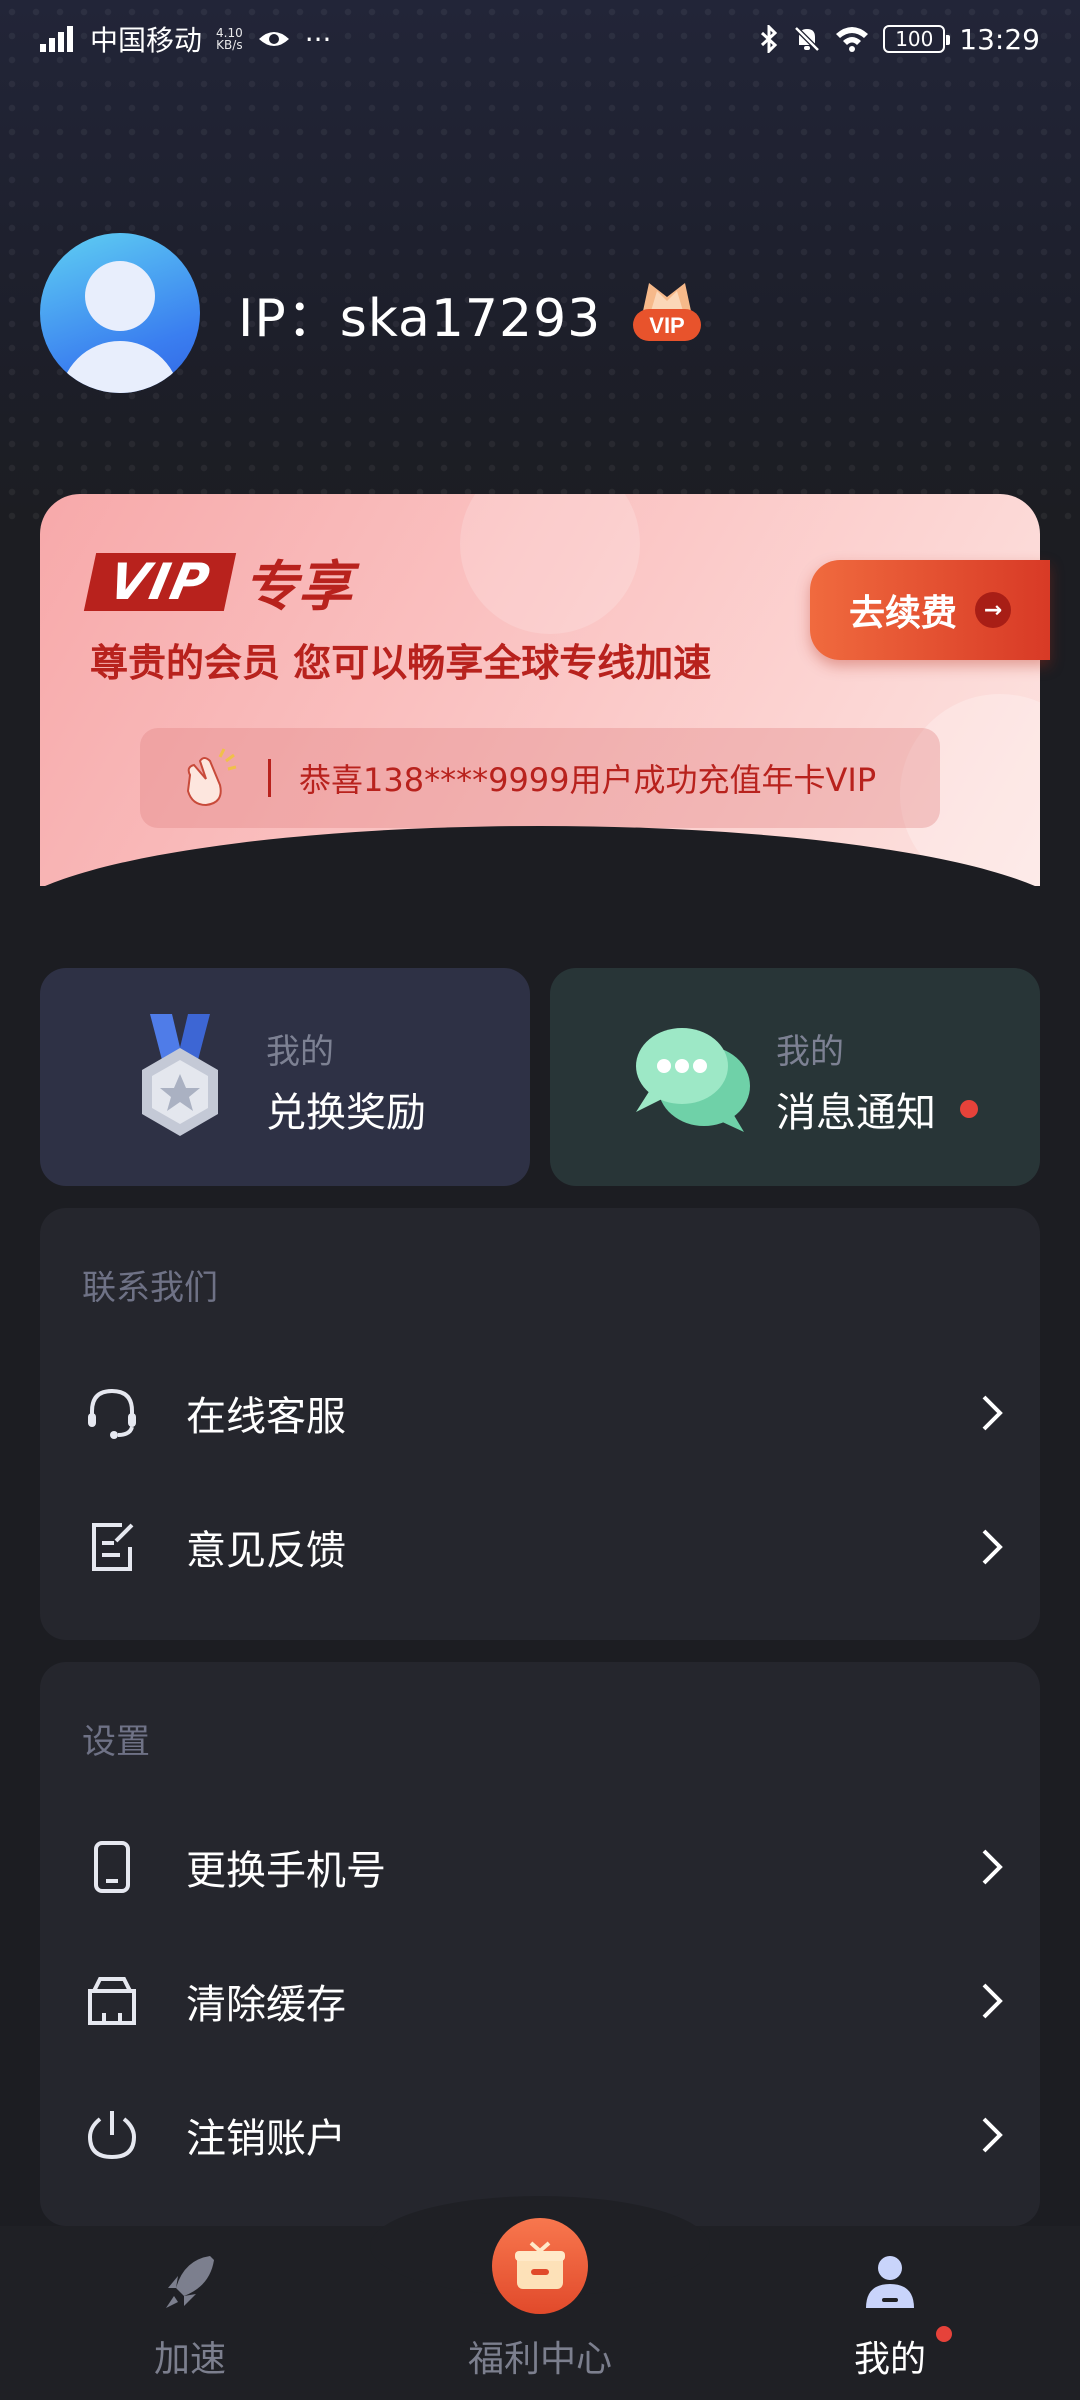 Image resolution: width=1080 pixels, height=2400 pixels. I want to click on medal-icon, so click(180, 1075).